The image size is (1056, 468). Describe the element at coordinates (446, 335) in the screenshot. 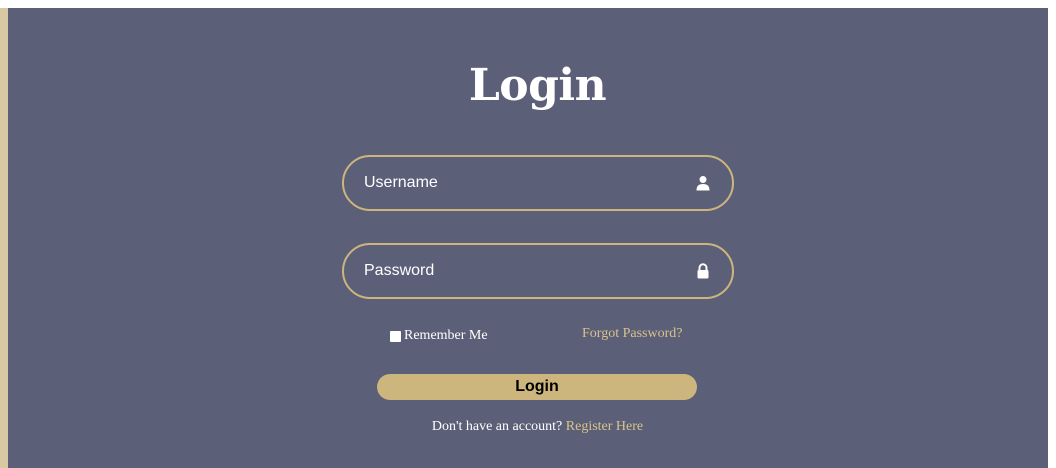

I see `remember-me-label: Remember Me` at that location.